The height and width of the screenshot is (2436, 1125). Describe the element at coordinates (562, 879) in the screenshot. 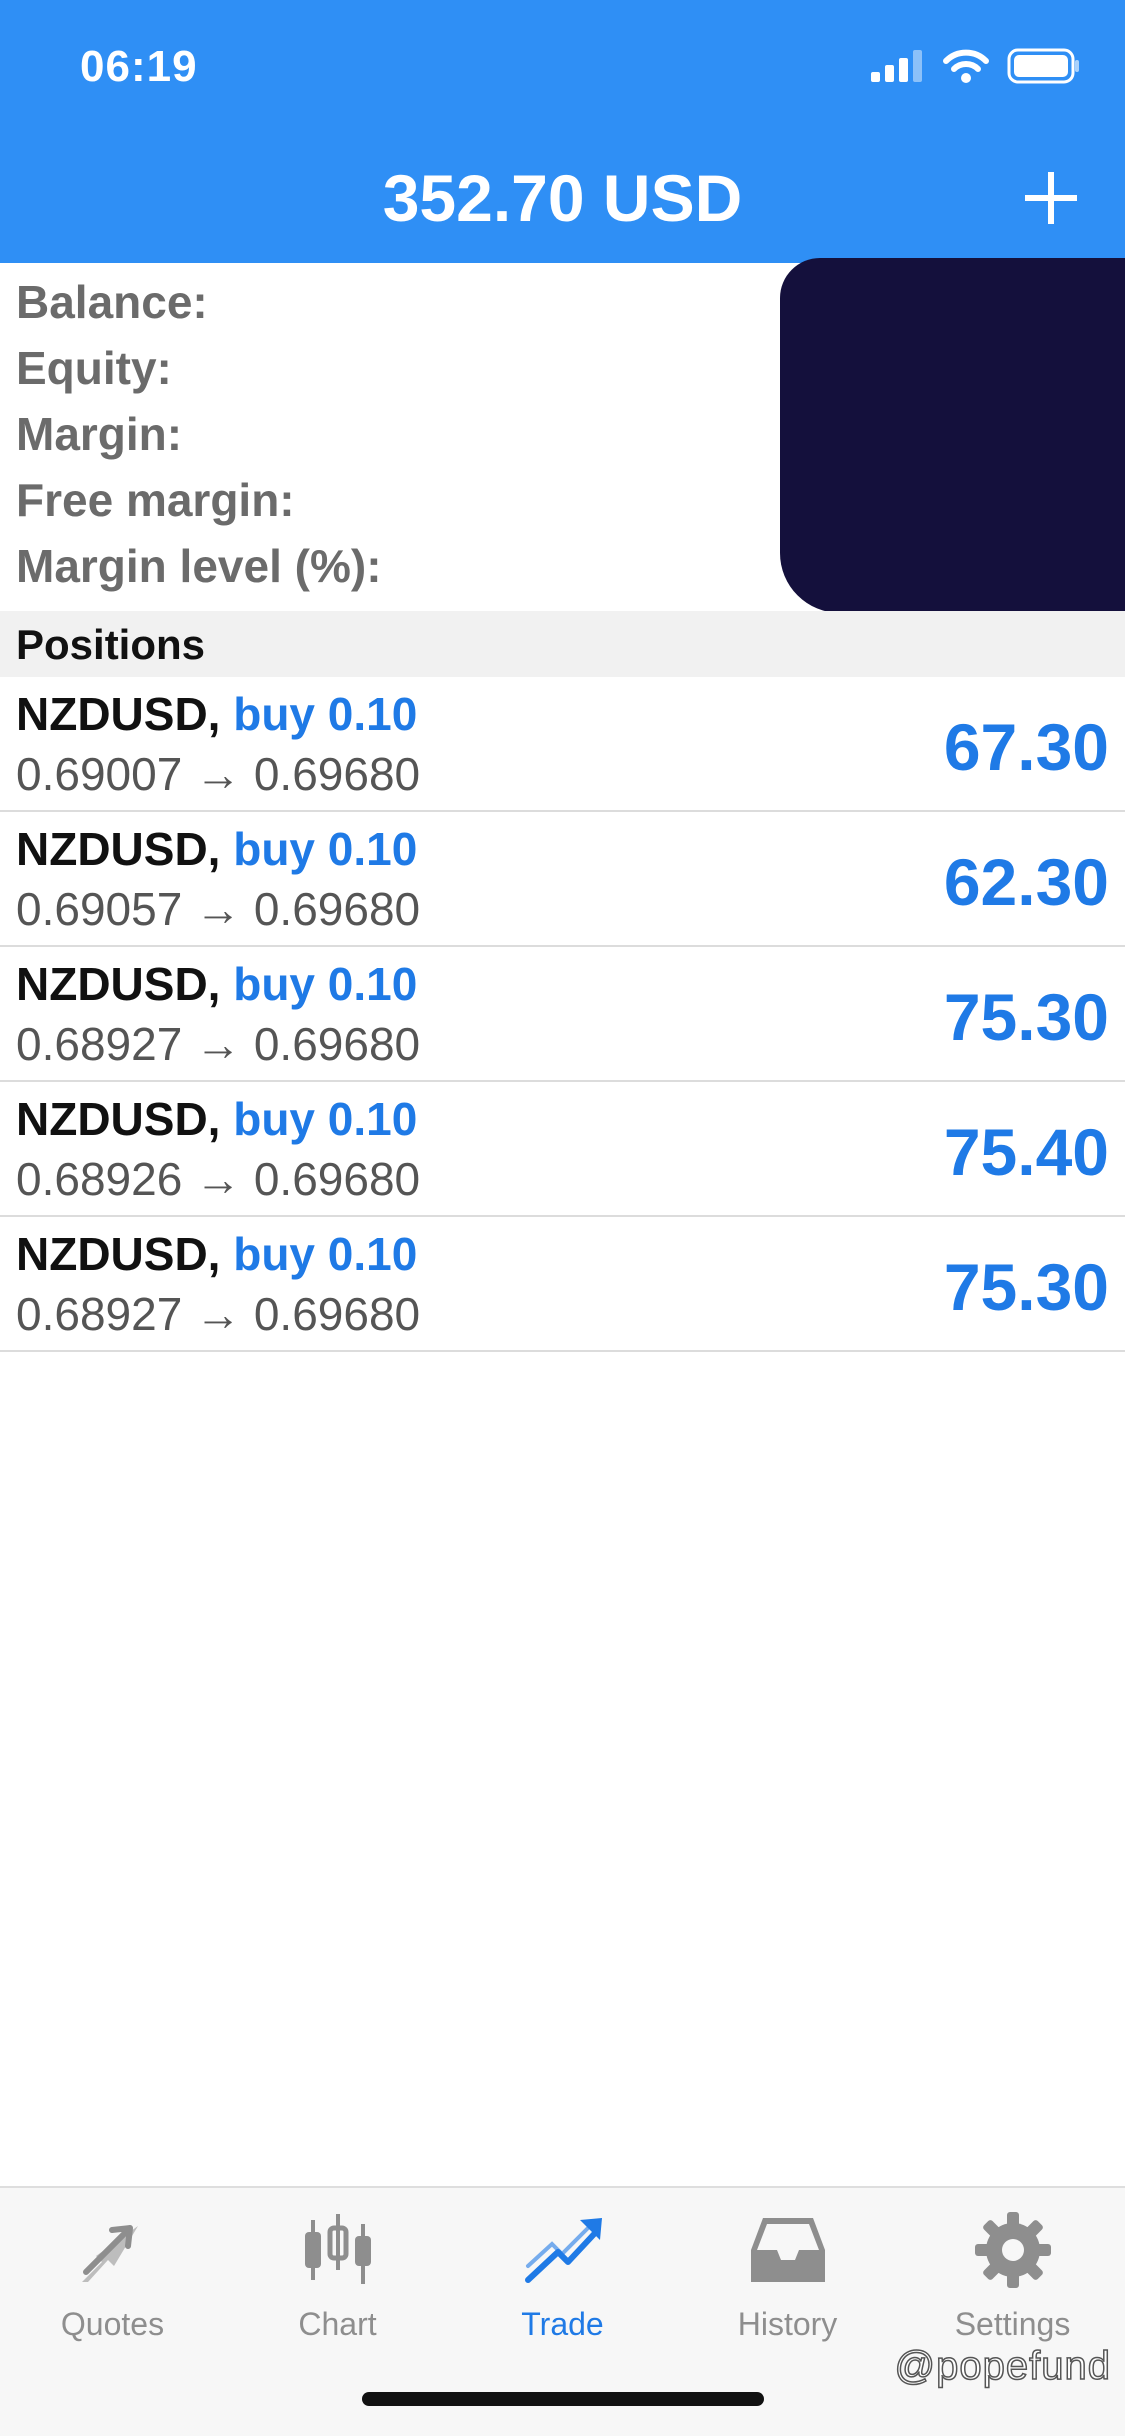

I see `position-row: NZDUSD, buy 0.10 0.69057 → 0.69680 62.30` at that location.